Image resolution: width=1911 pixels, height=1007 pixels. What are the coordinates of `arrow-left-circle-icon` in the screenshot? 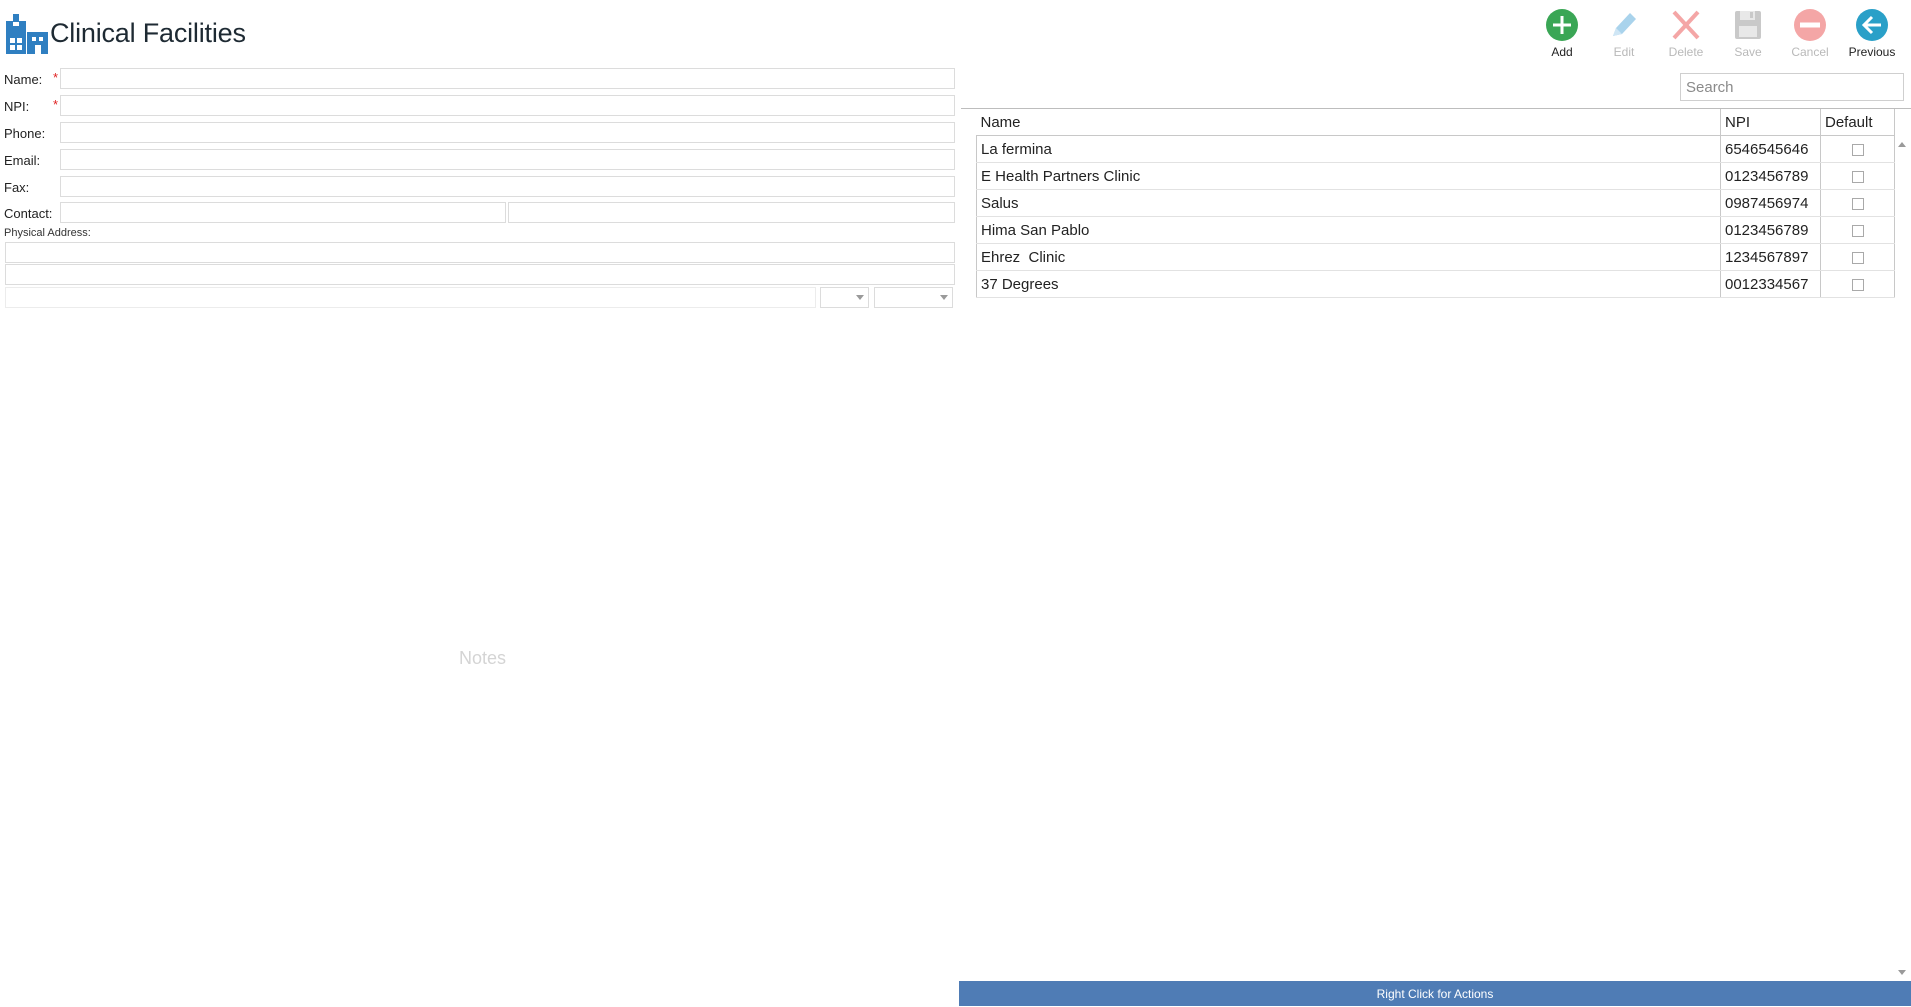 It's located at (1872, 25).